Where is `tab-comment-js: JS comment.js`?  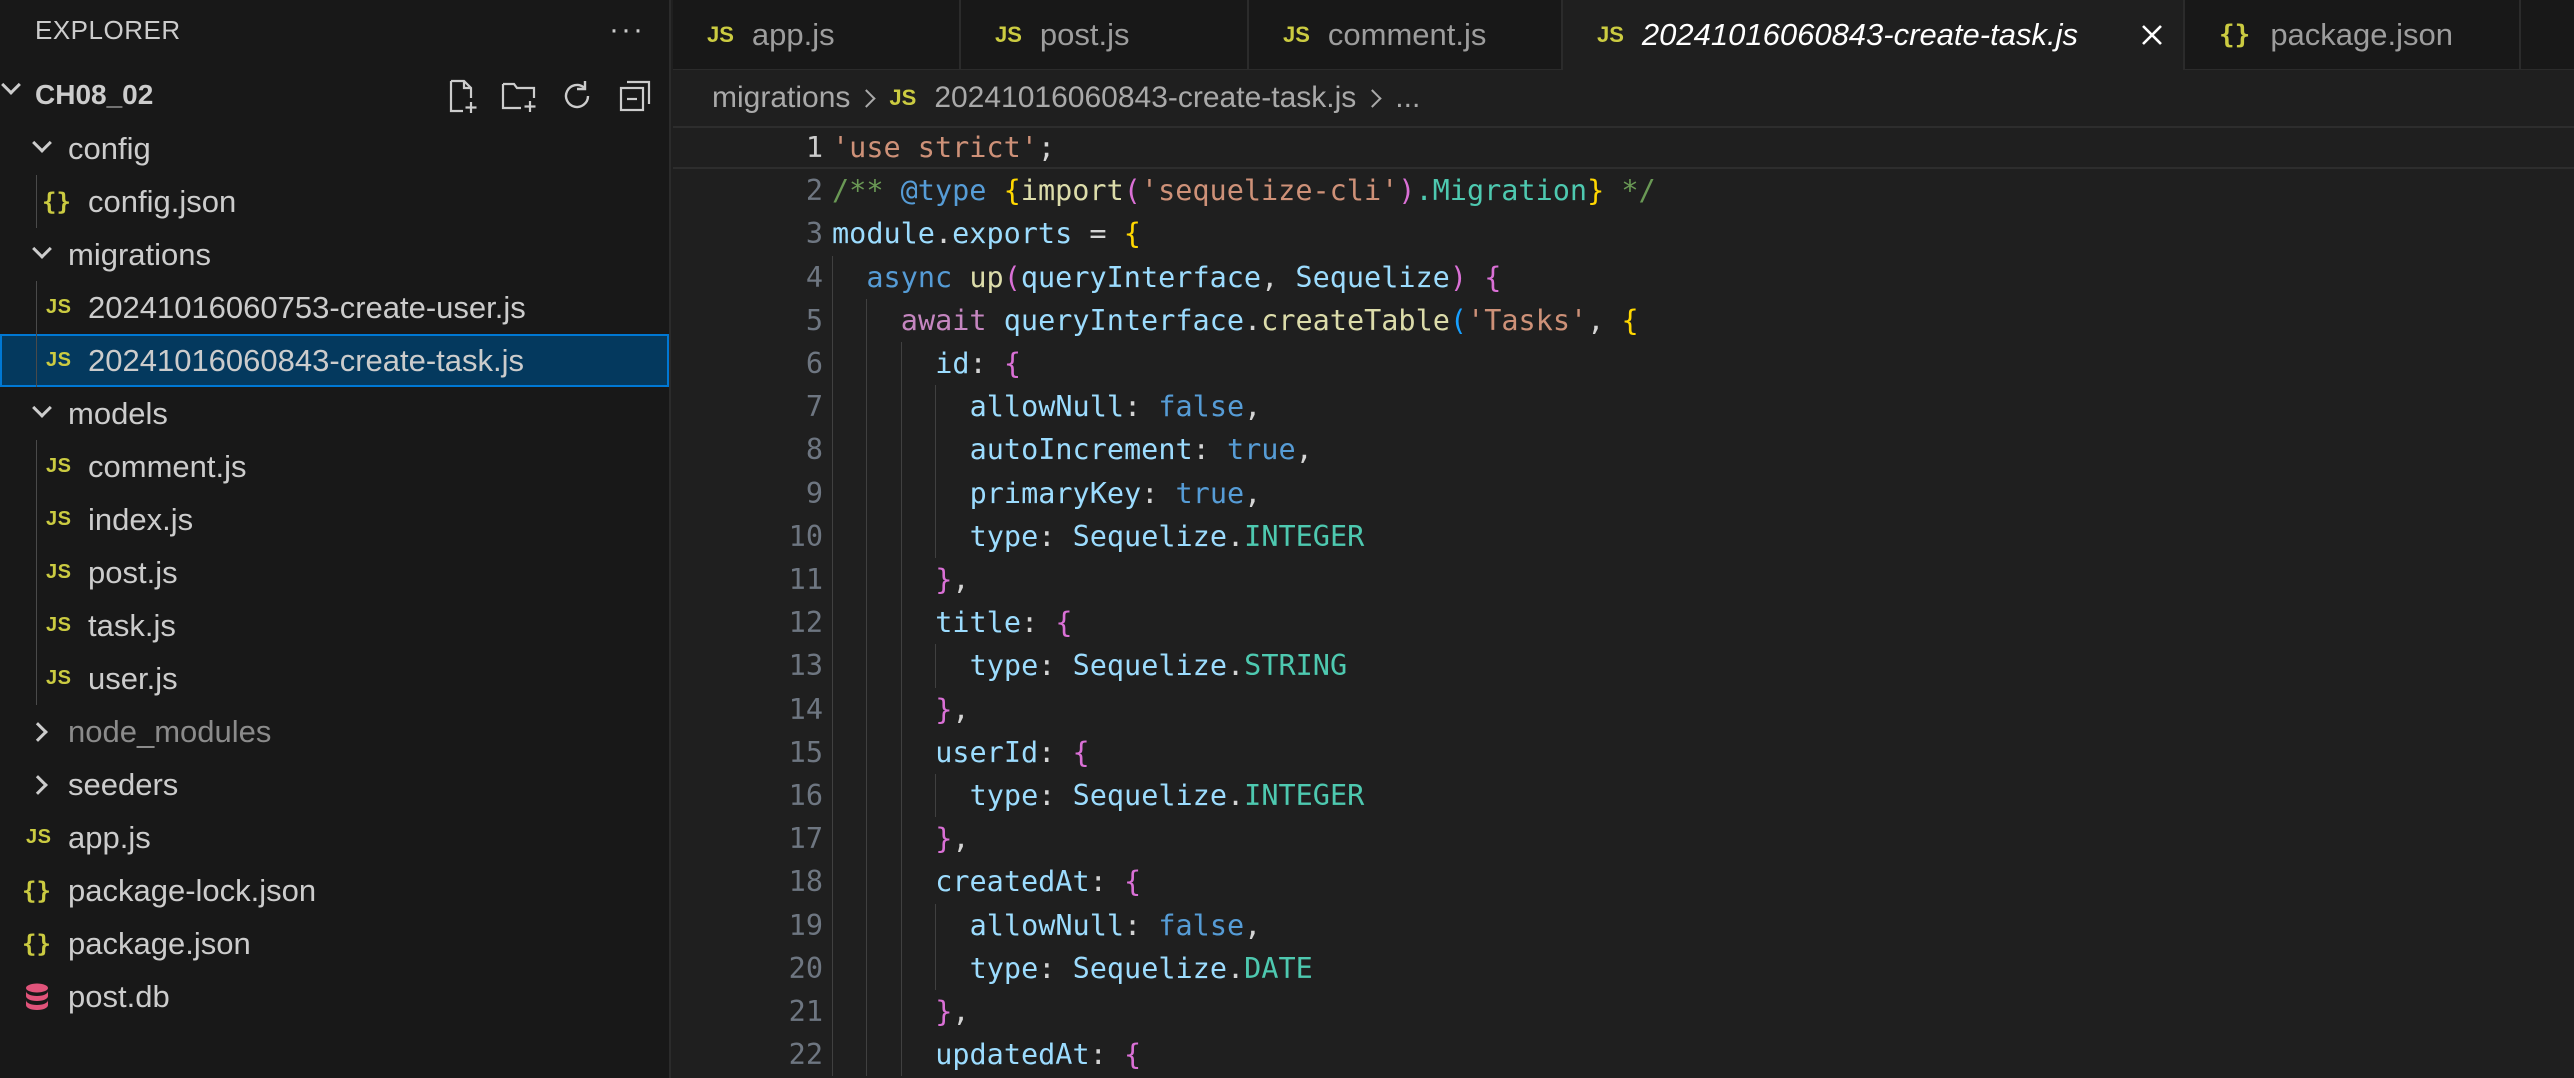
tab-comment-js: JS comment.js is located at coordinates (1406, 35).